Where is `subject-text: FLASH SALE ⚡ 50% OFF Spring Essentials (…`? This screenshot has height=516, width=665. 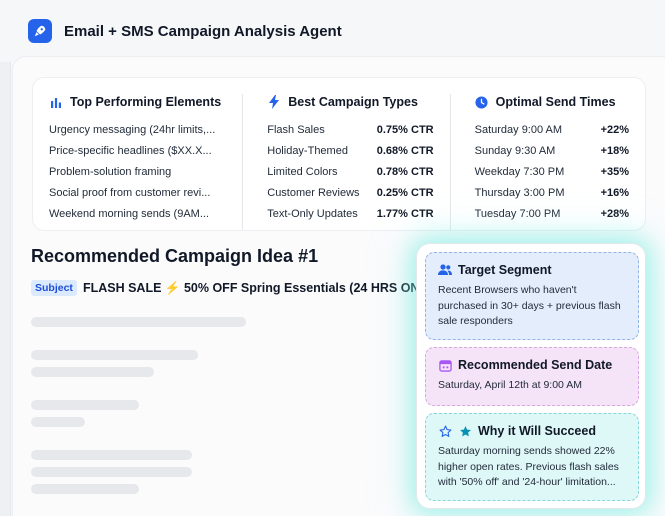
subject-text: FLASH SALE ⚡ 50% OFF Spring Essentials (… is located at coordinates (260, 287).